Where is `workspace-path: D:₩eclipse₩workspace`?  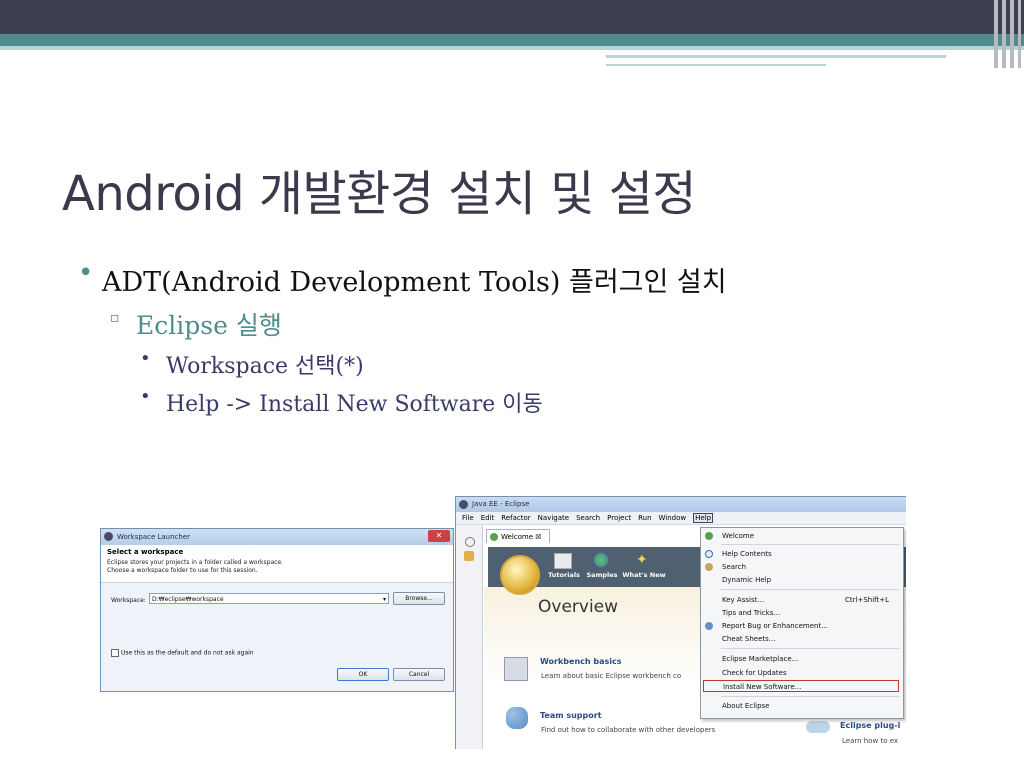 workspace-path: D:₩eclipse₩workspace is located at coordinates (188, 599).